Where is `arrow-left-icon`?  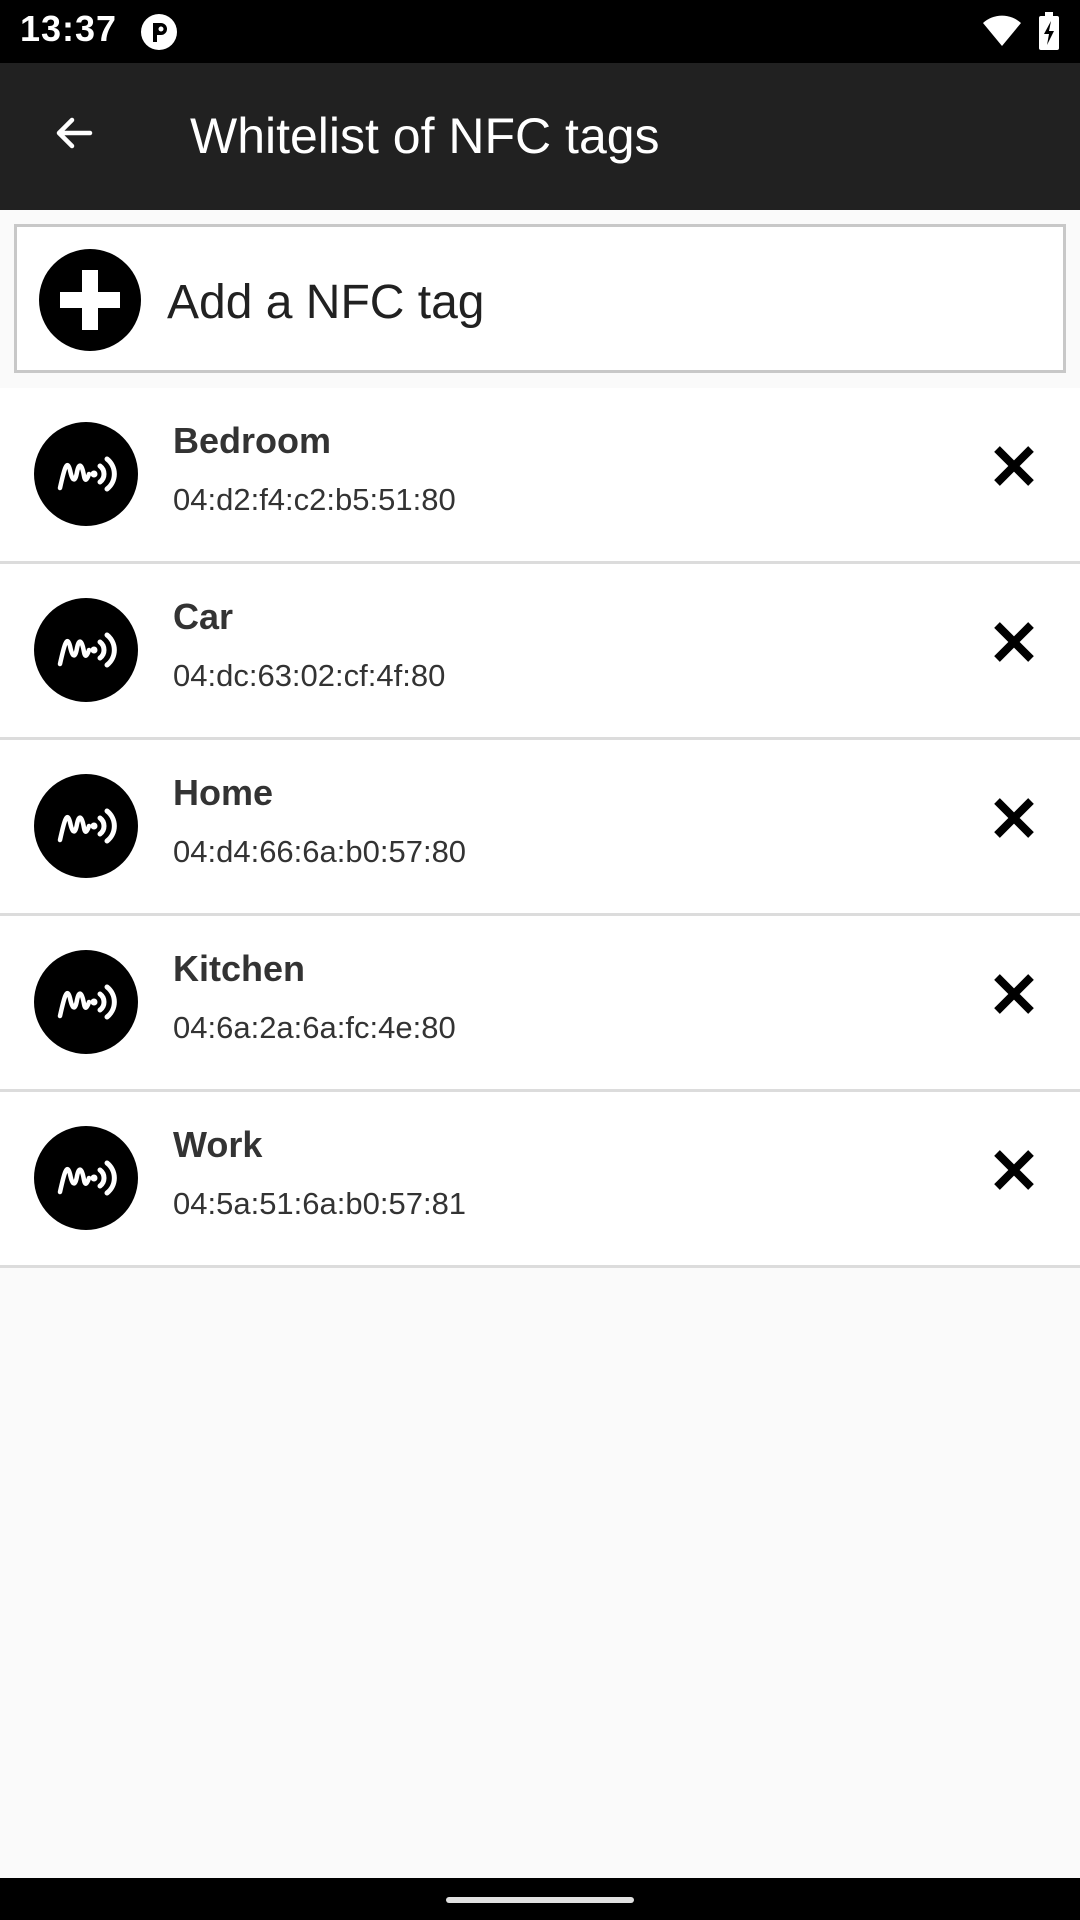
arrow-left-icon is located at coordinates (74, 133).